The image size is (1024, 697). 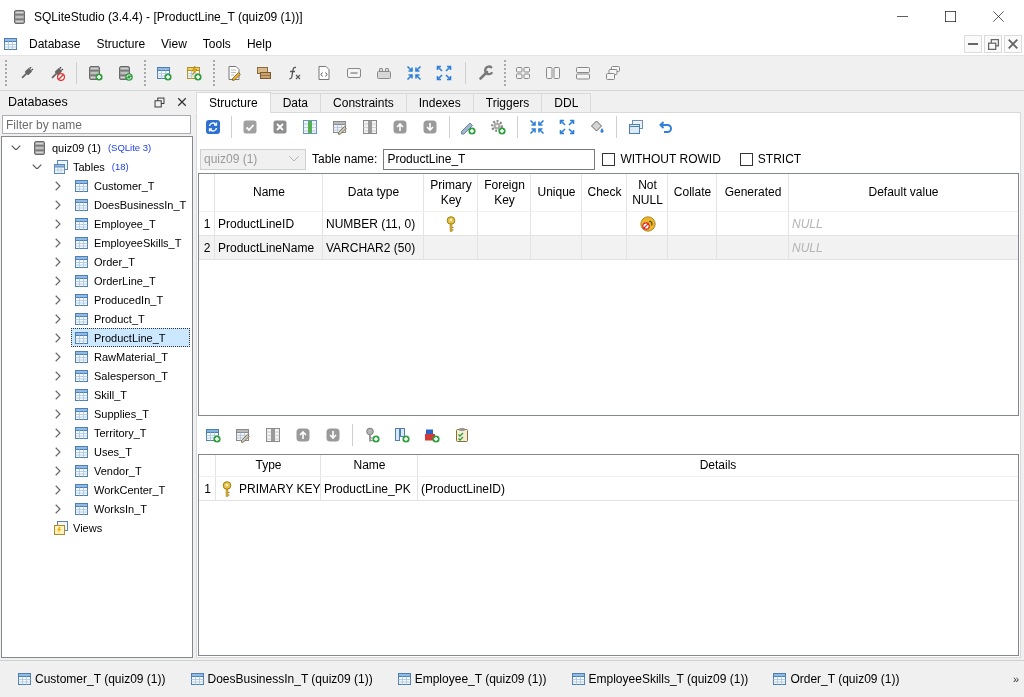 I want to click on plug-blocked-icon, so click(x=57, y=73).